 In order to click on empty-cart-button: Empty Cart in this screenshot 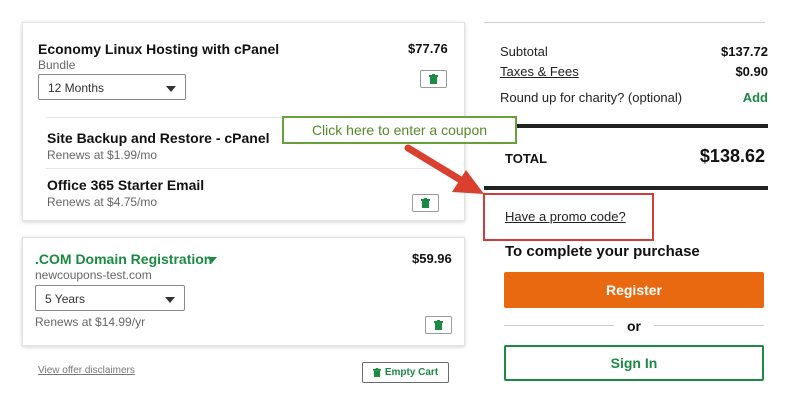, I will do `click(405, 372)`.